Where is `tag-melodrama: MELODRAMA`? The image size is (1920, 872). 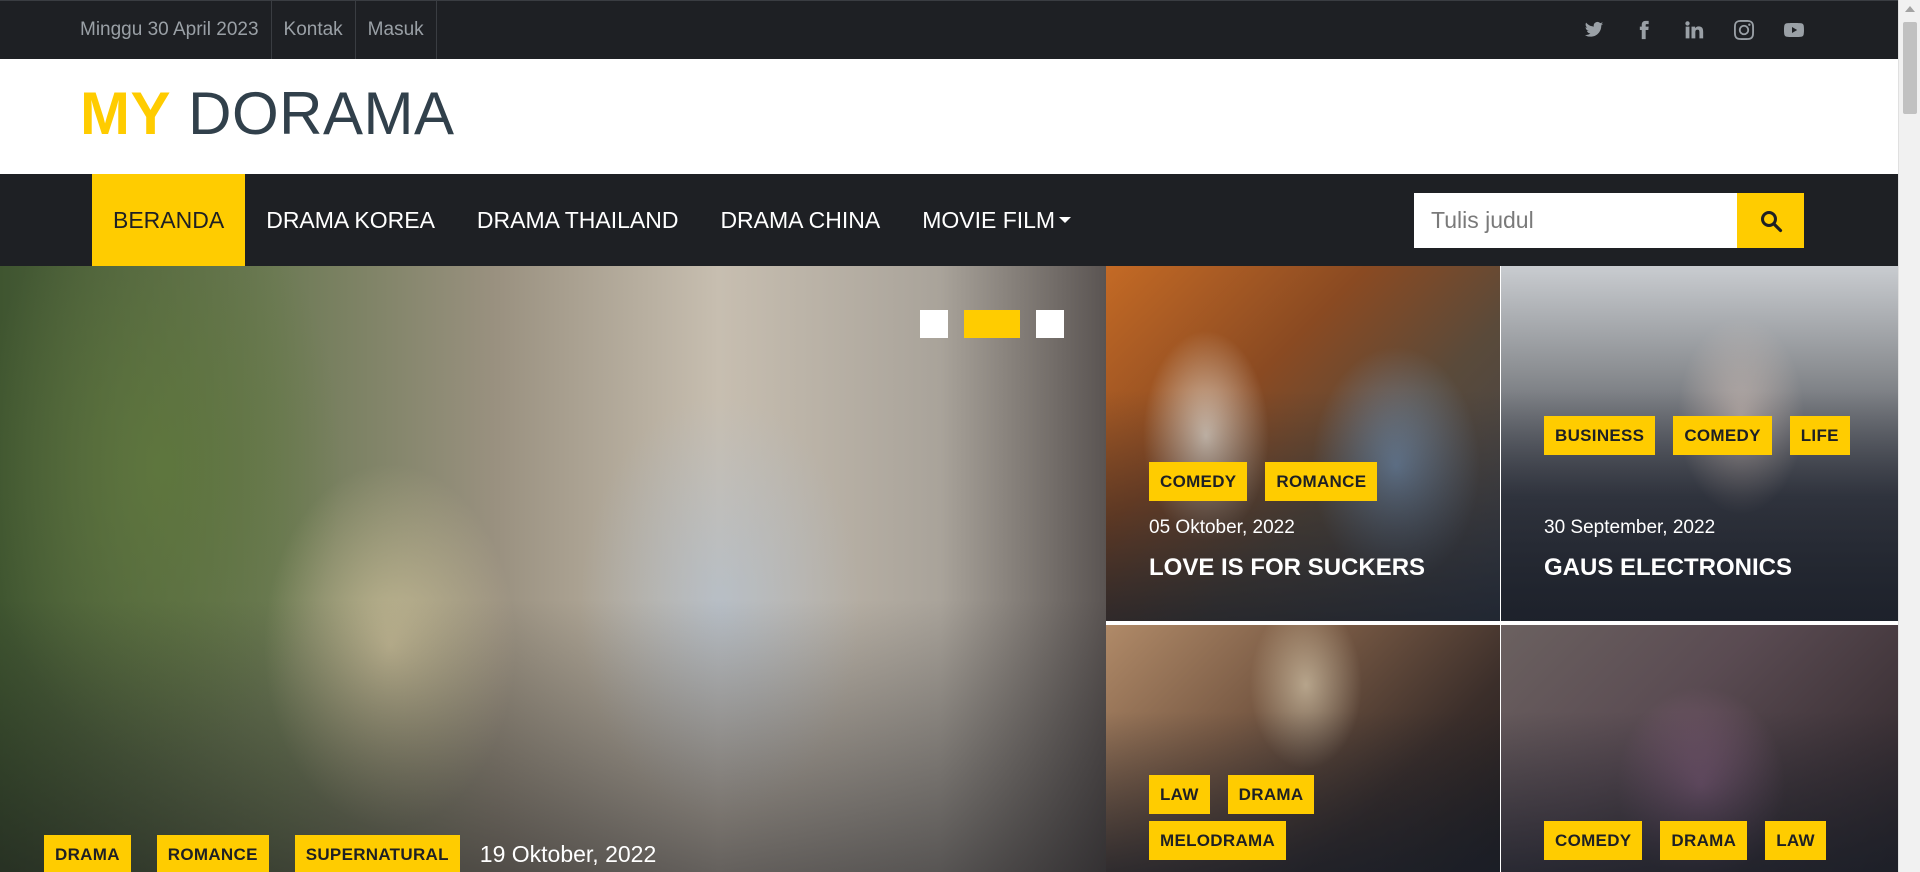 tag-melodrama: MELODRAMA is located at coordinates (1218, 840).